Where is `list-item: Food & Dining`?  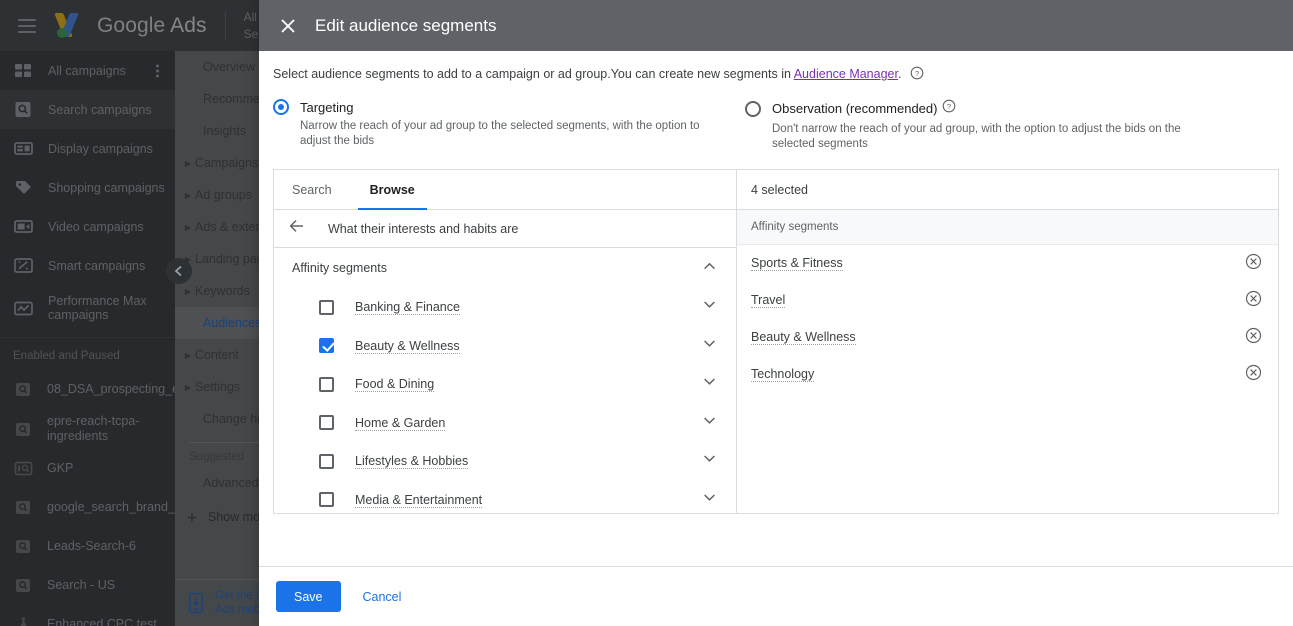 list-item: Food & Dining is located at coordinates (505, 384).